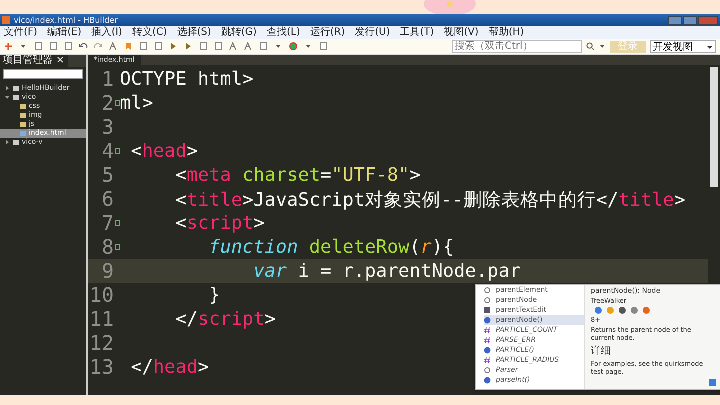  Describe the element at coordinates (239, 32) in the screenshot. I see `menu-item: 跳转(G)` at that location.